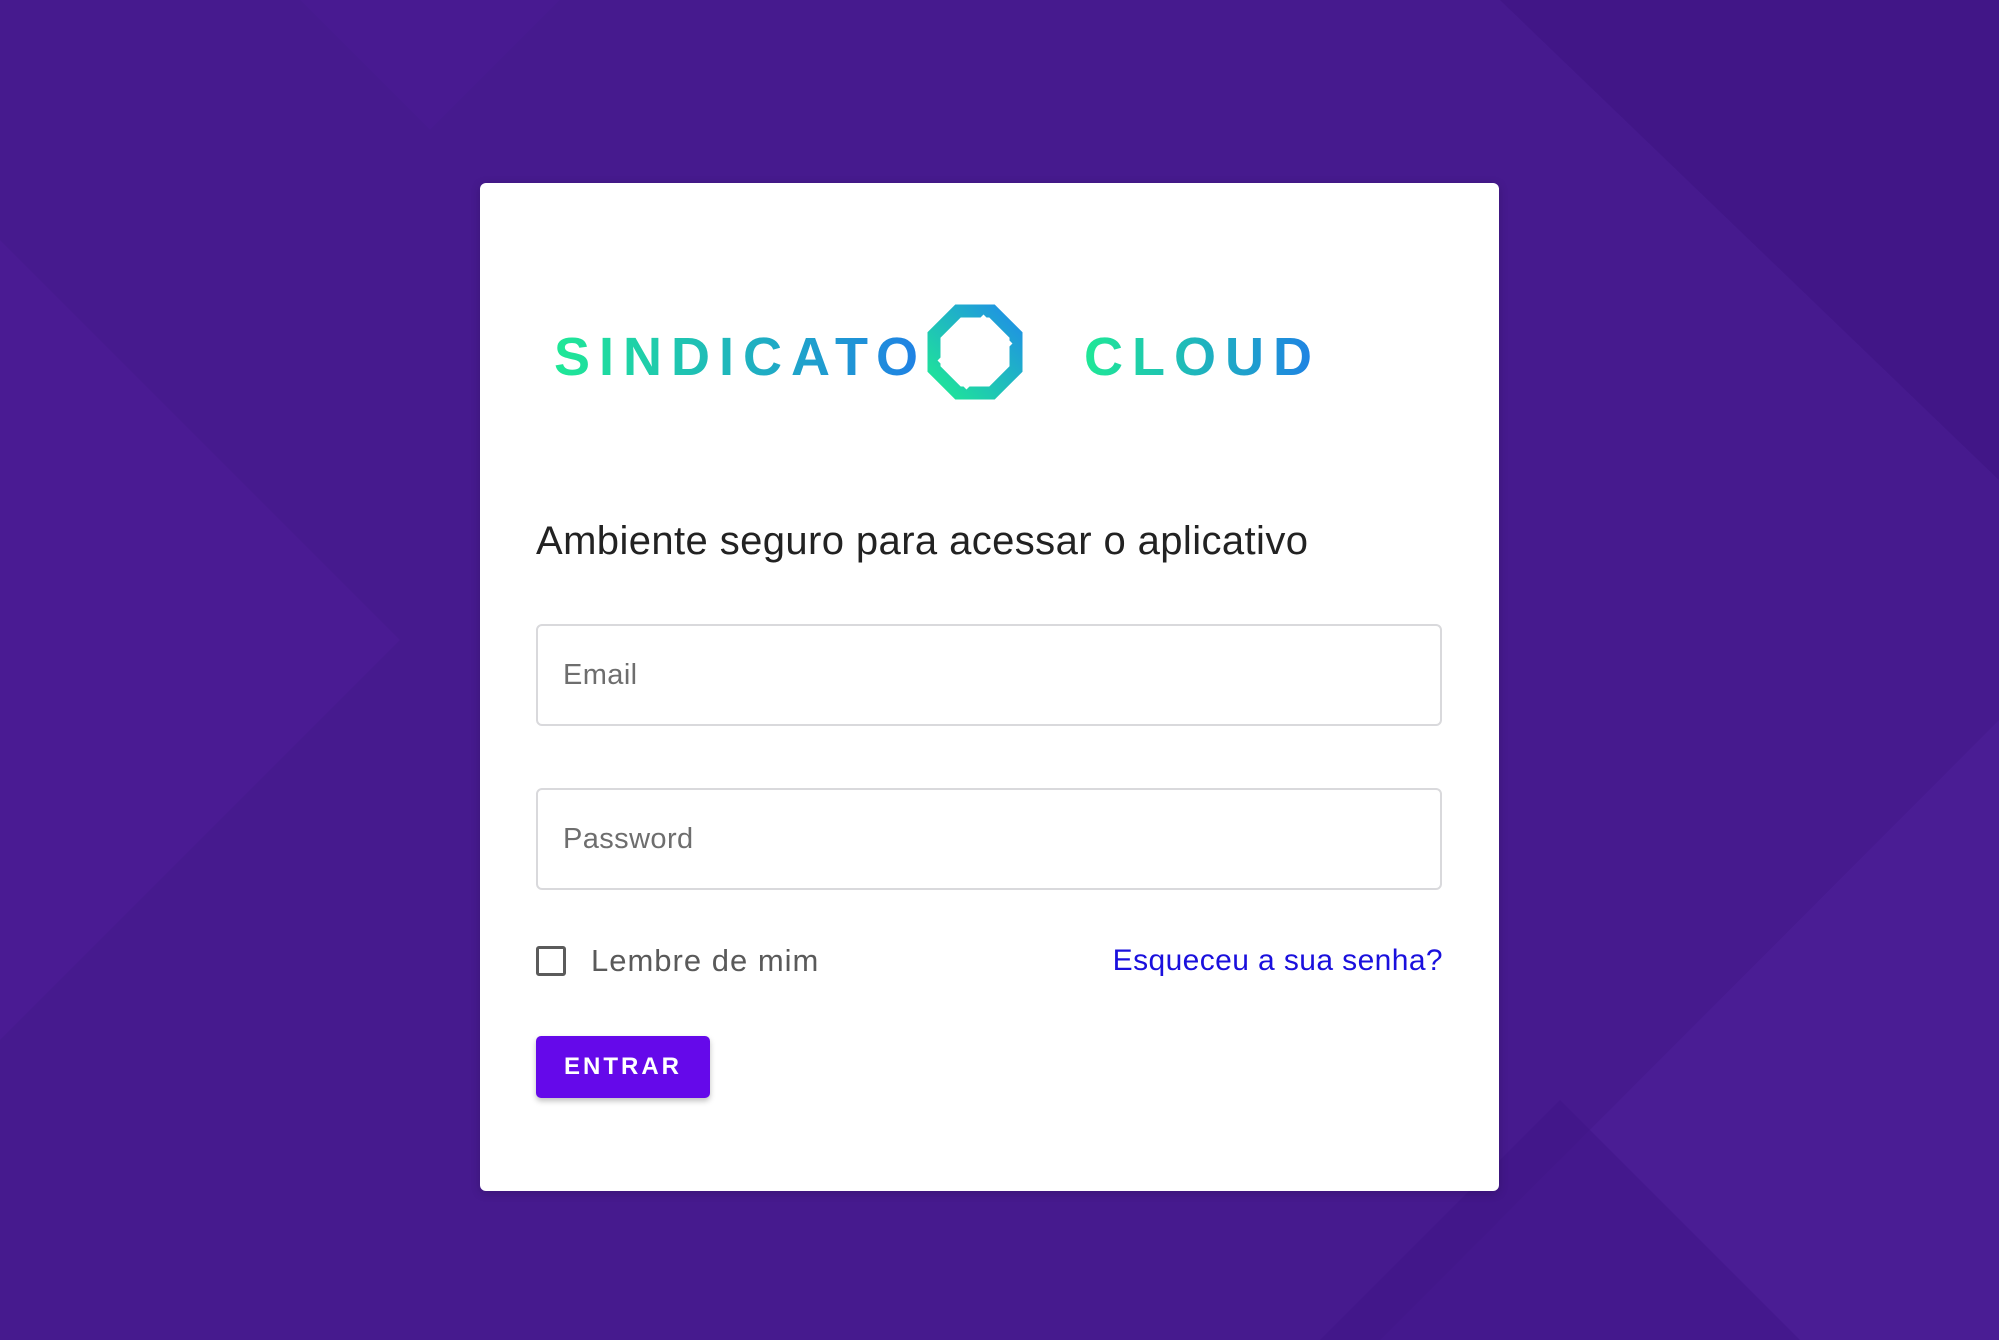  What do you see at coordinates (975, 352) in the screenshot?
I see `logo-mark-icon` at bounding box center [975, 352].